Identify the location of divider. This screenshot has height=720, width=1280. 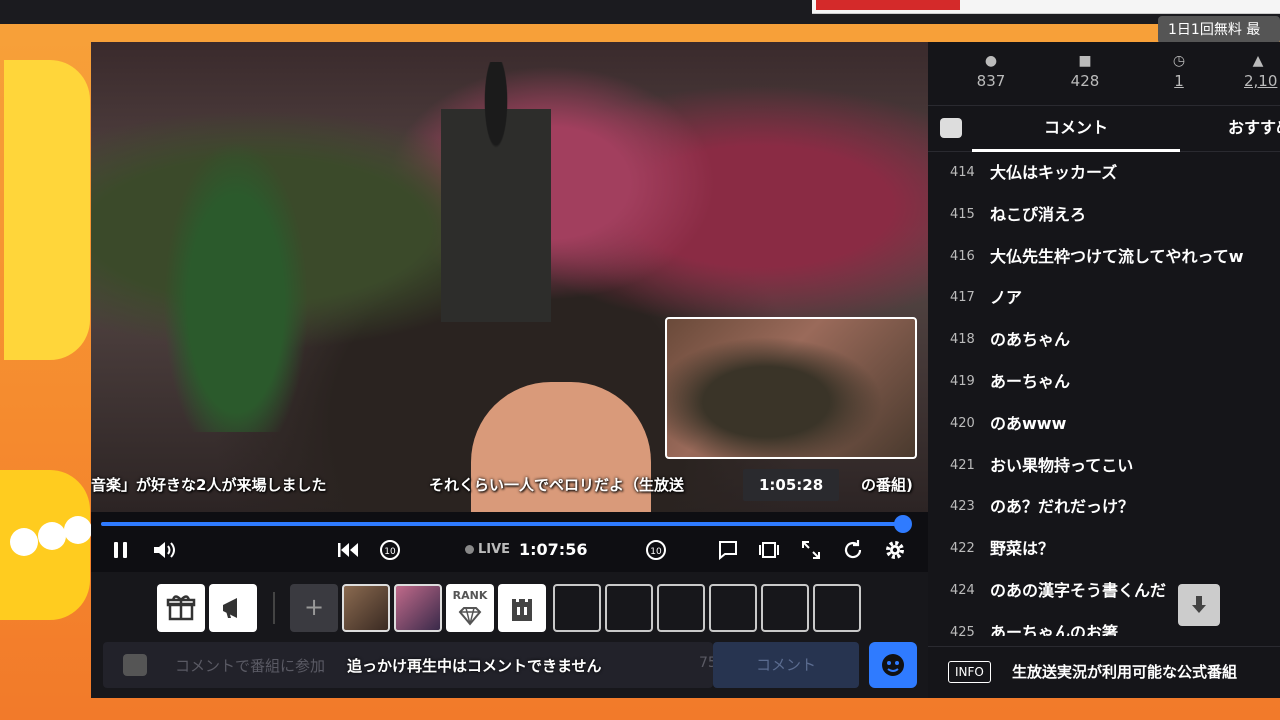
(274, 608).